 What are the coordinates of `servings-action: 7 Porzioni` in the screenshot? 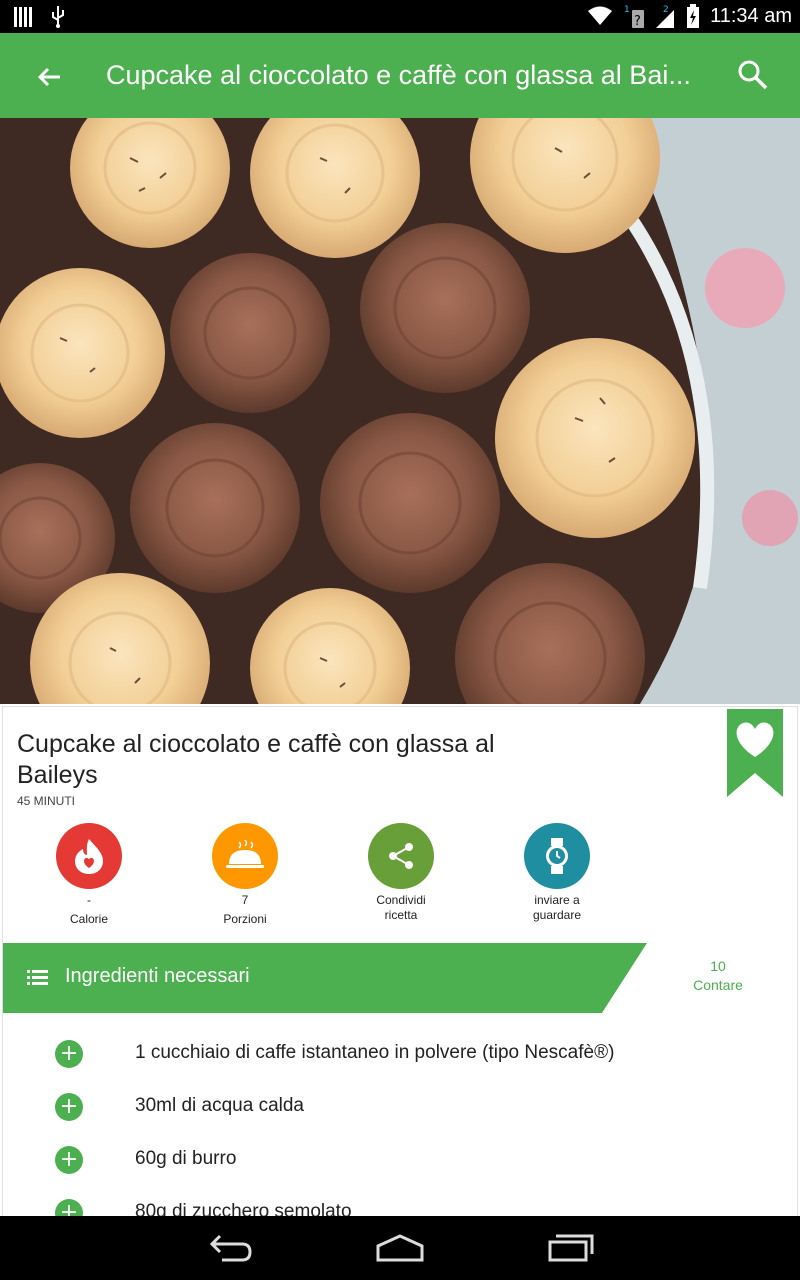 It's located at (245, 875).